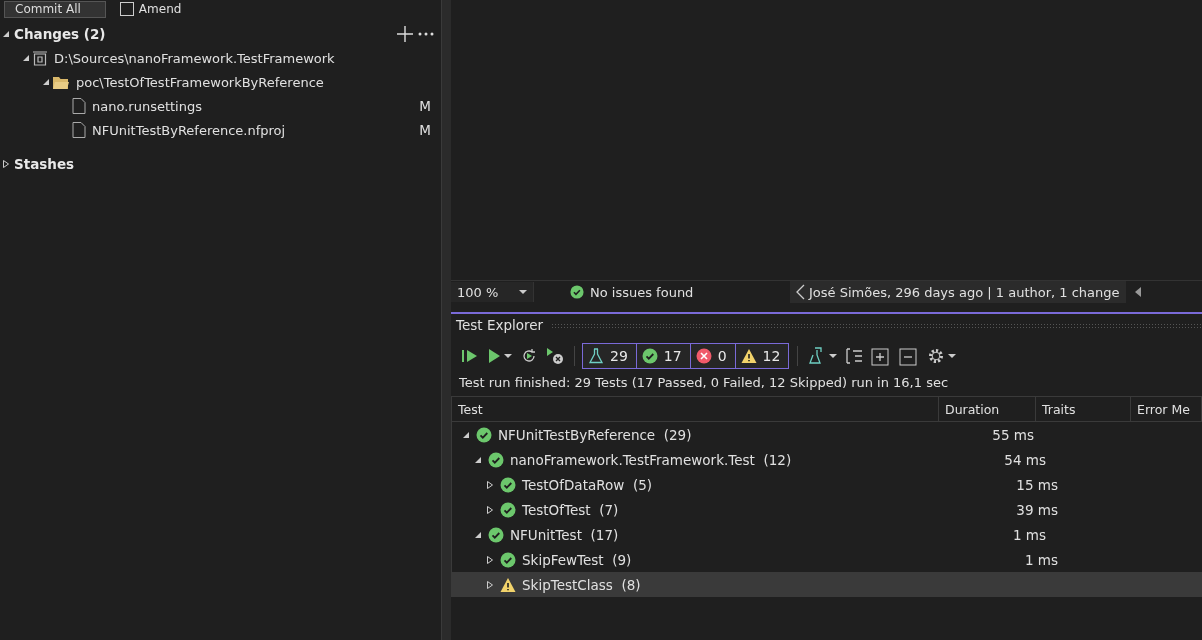  I want to click on stashes-header: Stashes, so click(224, 164).